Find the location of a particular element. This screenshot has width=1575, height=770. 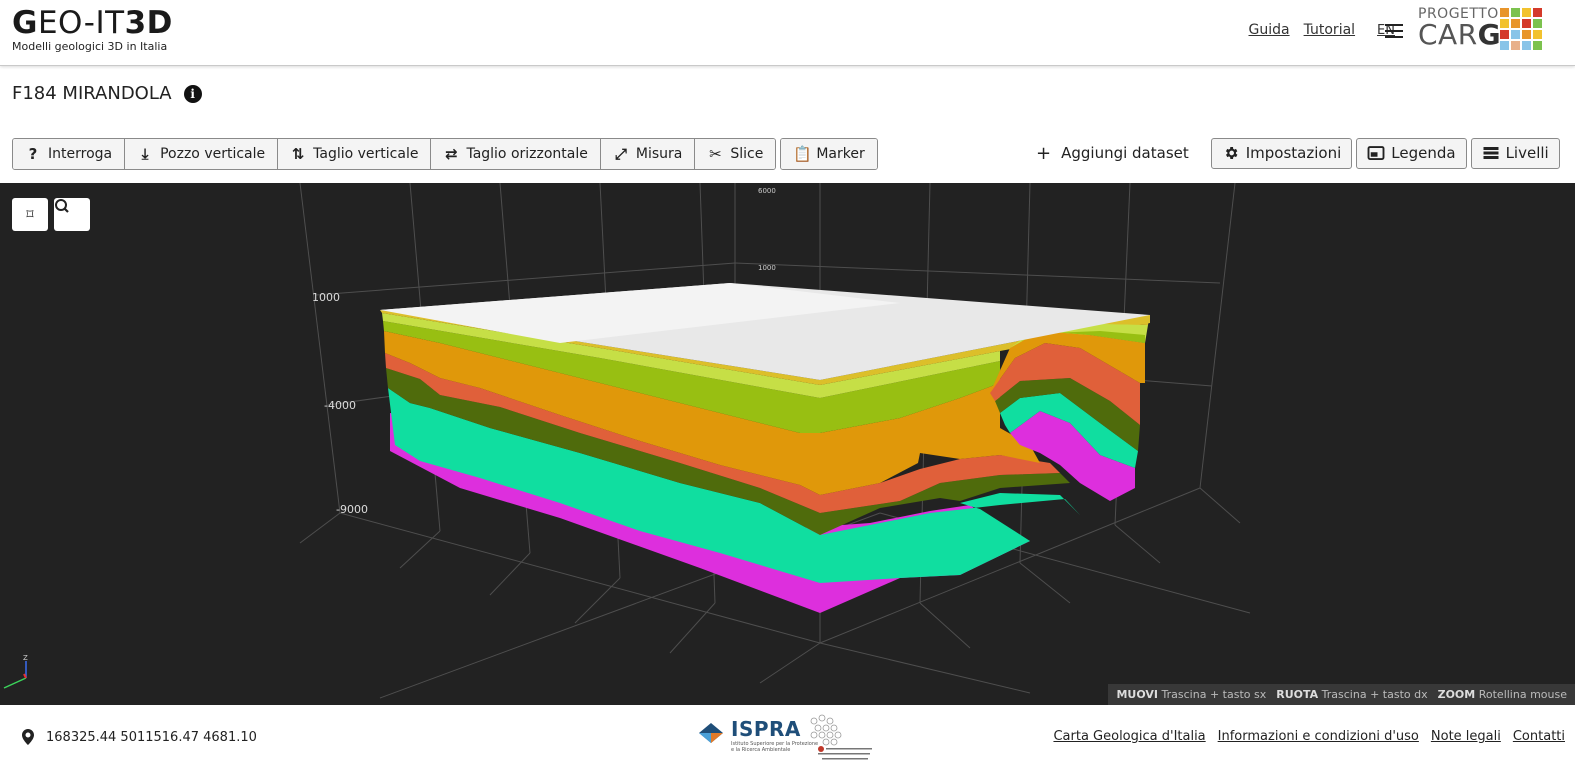

taglio-o-label: Taglio orizzontale is located at coordinates (527, 154).